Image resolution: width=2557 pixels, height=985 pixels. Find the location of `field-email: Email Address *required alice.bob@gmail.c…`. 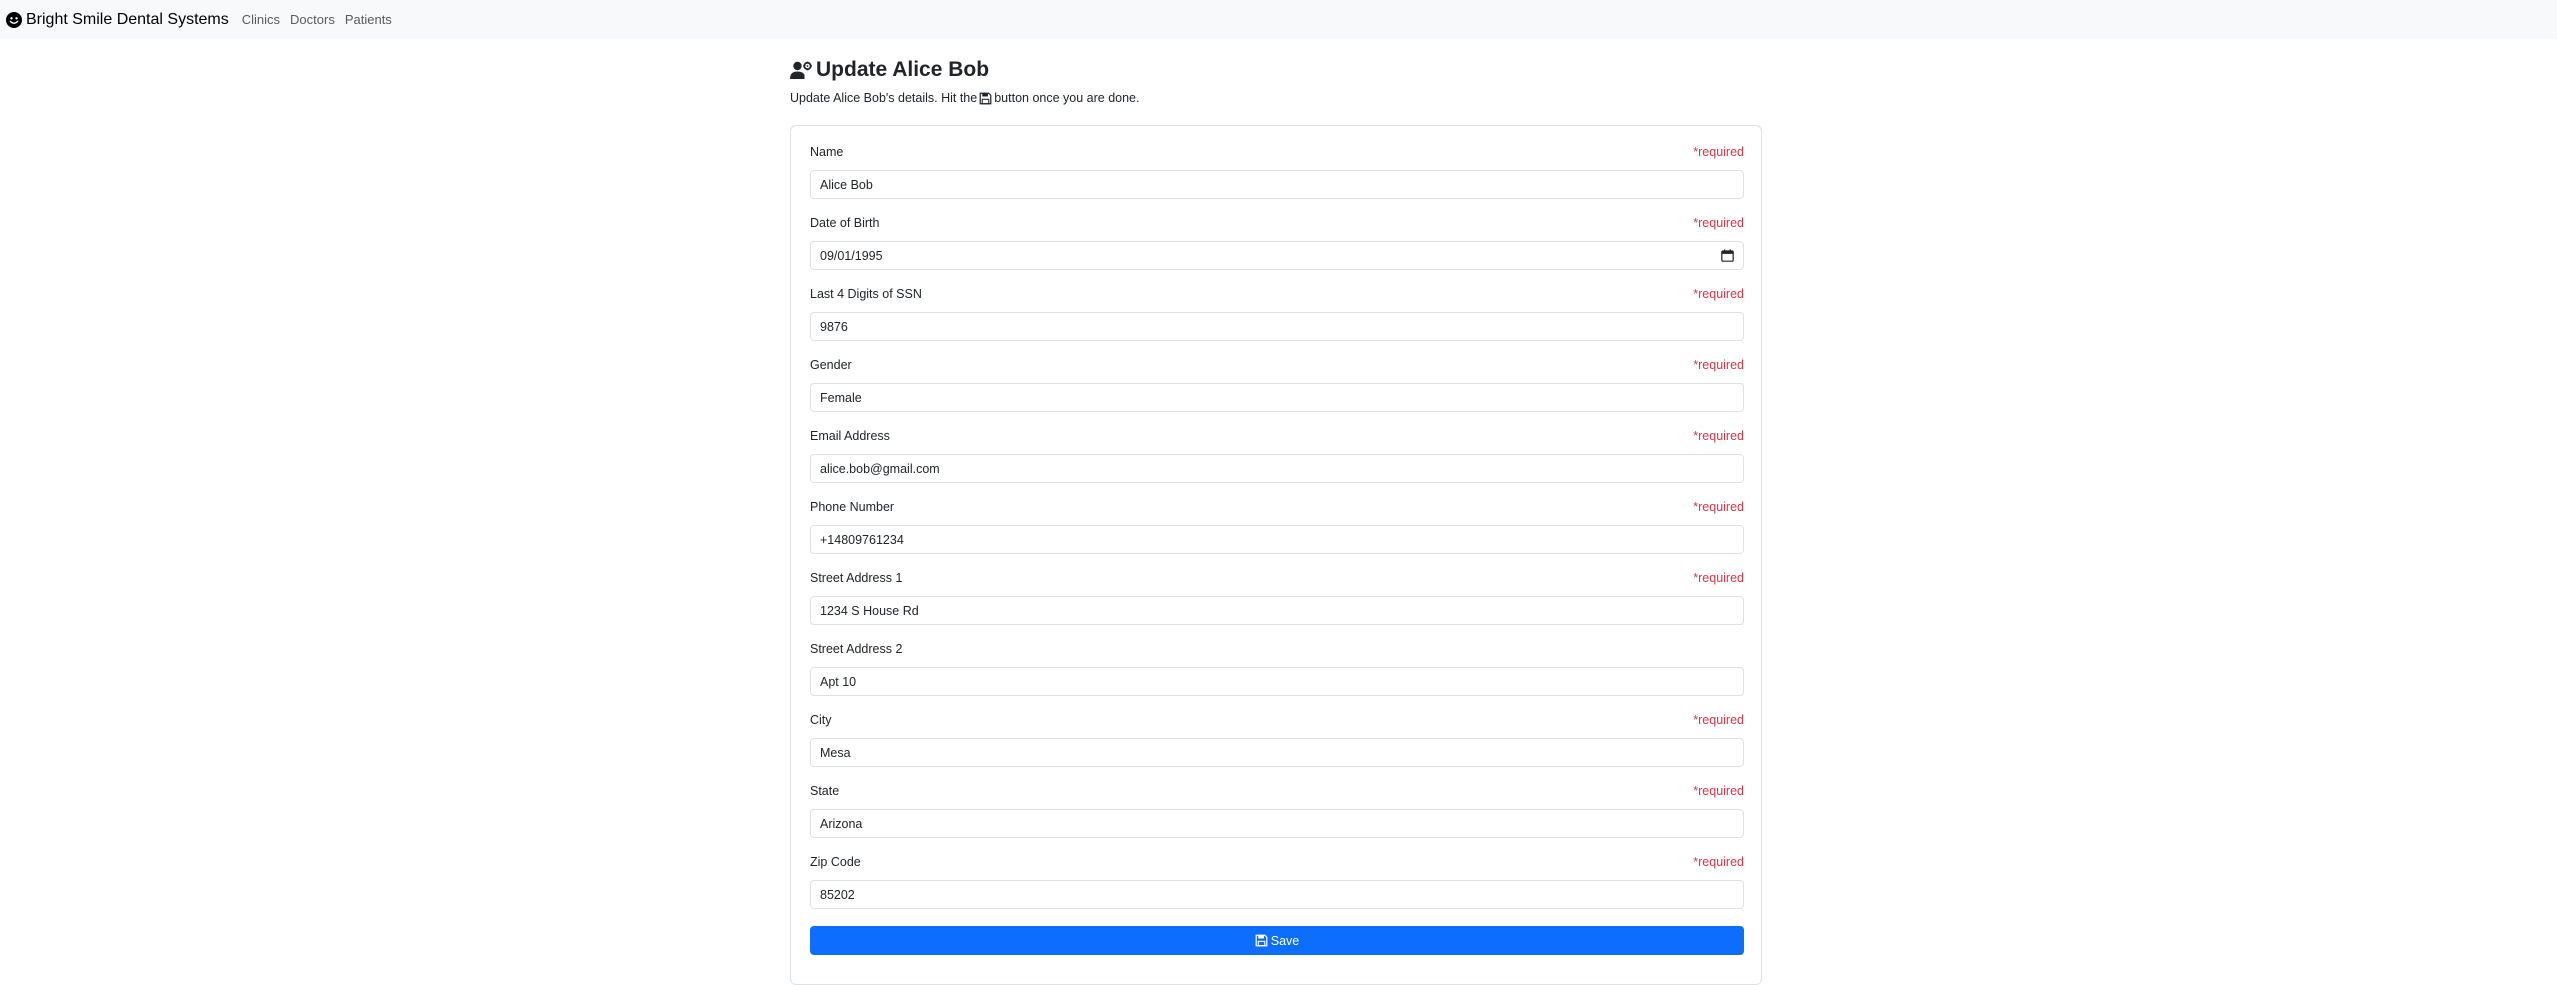

field-email: Email Address *required alice.bob@gmail.c… is located at coordinates (1277, 455).